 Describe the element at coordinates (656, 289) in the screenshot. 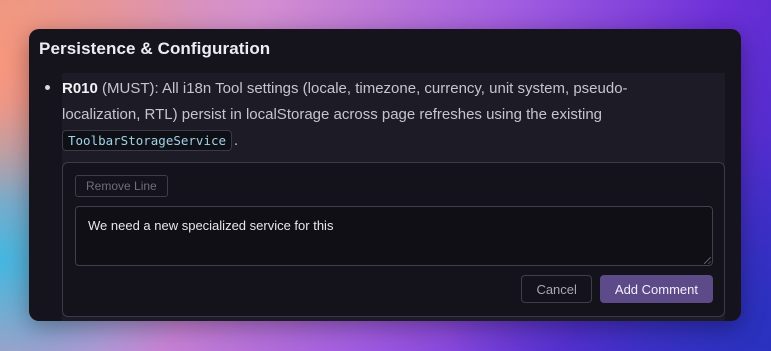

I see `add-comment-button: Add Comment` at that location.